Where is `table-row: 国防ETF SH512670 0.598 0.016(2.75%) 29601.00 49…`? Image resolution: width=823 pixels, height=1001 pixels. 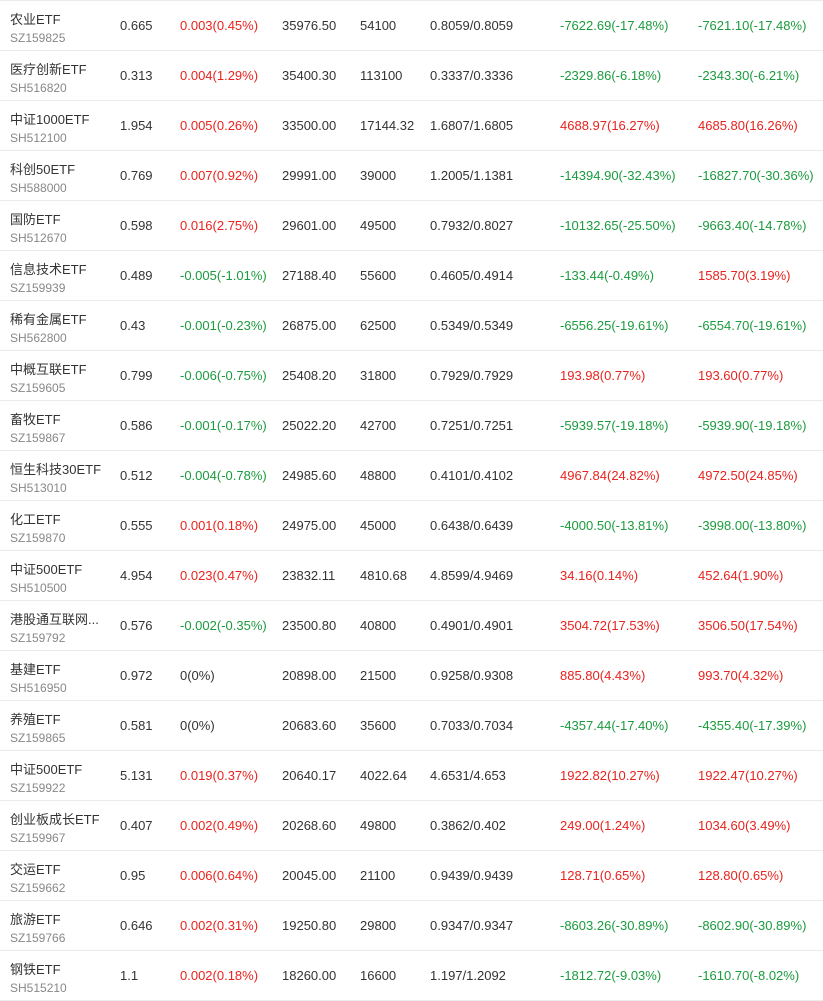
table-row: 国防ETF SH512670 0.598 0.016(2.75%) 29601.00 49… is located at coordinates (411, 226).